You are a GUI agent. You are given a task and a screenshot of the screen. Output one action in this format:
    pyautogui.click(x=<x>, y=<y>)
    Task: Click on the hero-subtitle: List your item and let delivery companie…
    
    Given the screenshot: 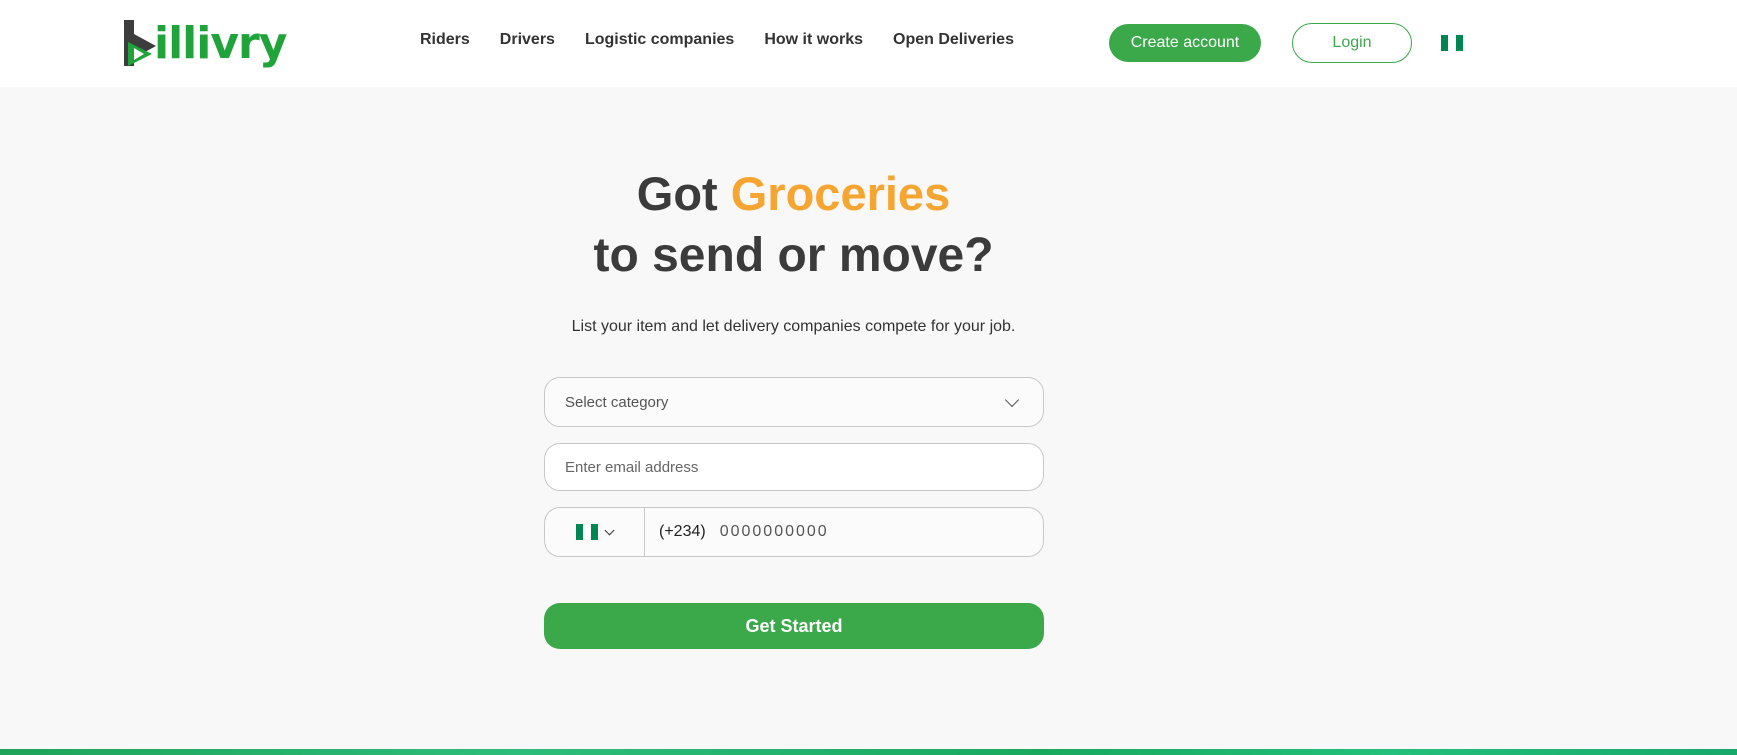 What is the action you would take?
    pyautogui.click(x=793, y=326)
    